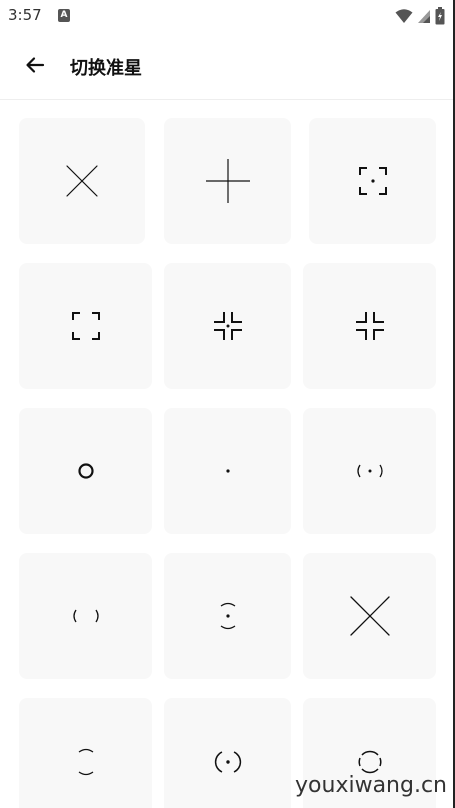 This screenshot has width=455, height=808. Describe the element at coordinates (404, 16) in the screenshot. I see `wifi-icon` at that location.